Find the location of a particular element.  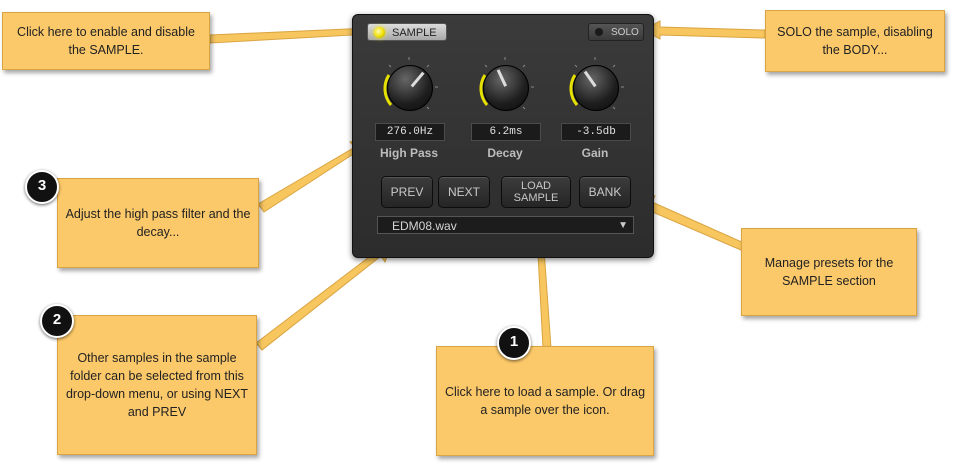

gain-label: Gain is located at coordinates (595, 153).